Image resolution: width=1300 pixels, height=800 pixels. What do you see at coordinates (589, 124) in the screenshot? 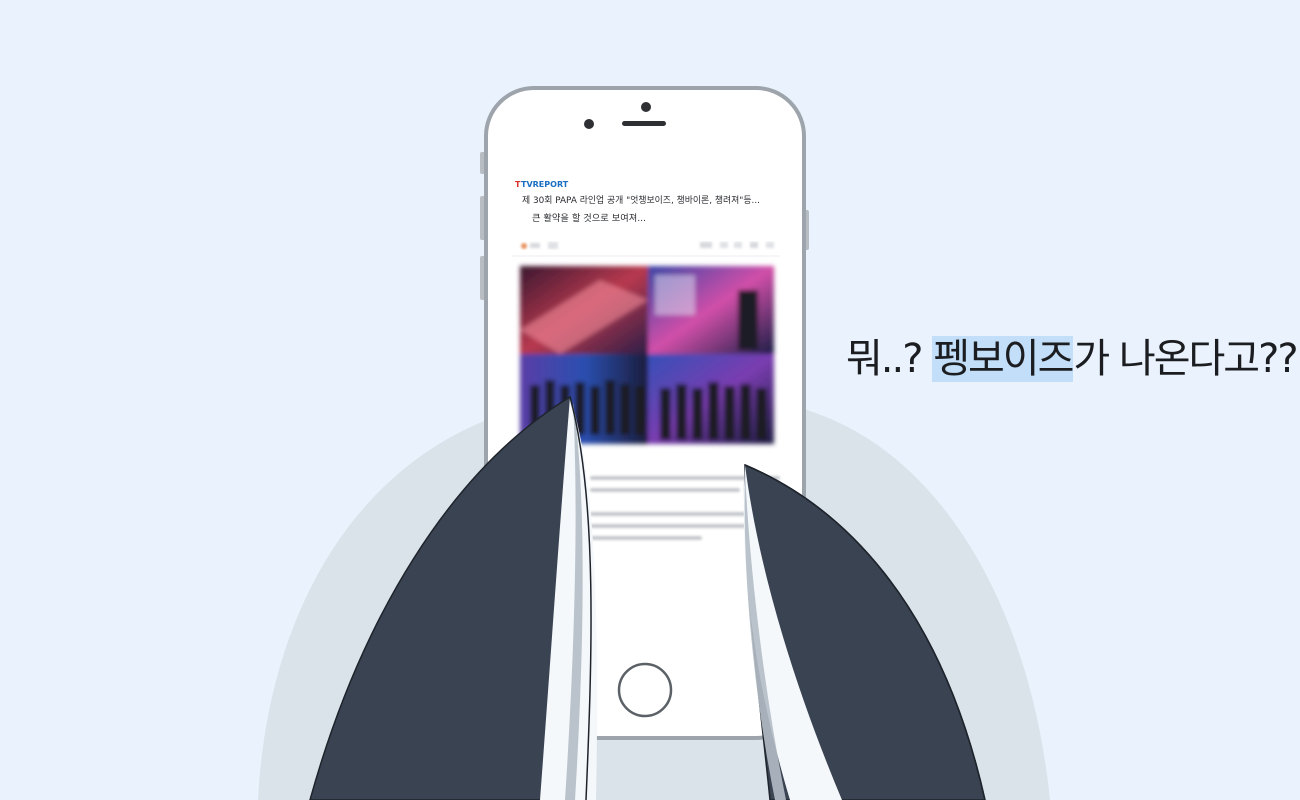
I see `phone-sensor` at bounding box center [589, 124].